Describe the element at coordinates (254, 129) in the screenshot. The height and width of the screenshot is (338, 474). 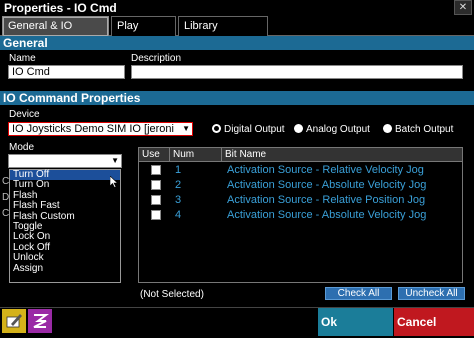
I see `radio-label: Digital Output` at that location.